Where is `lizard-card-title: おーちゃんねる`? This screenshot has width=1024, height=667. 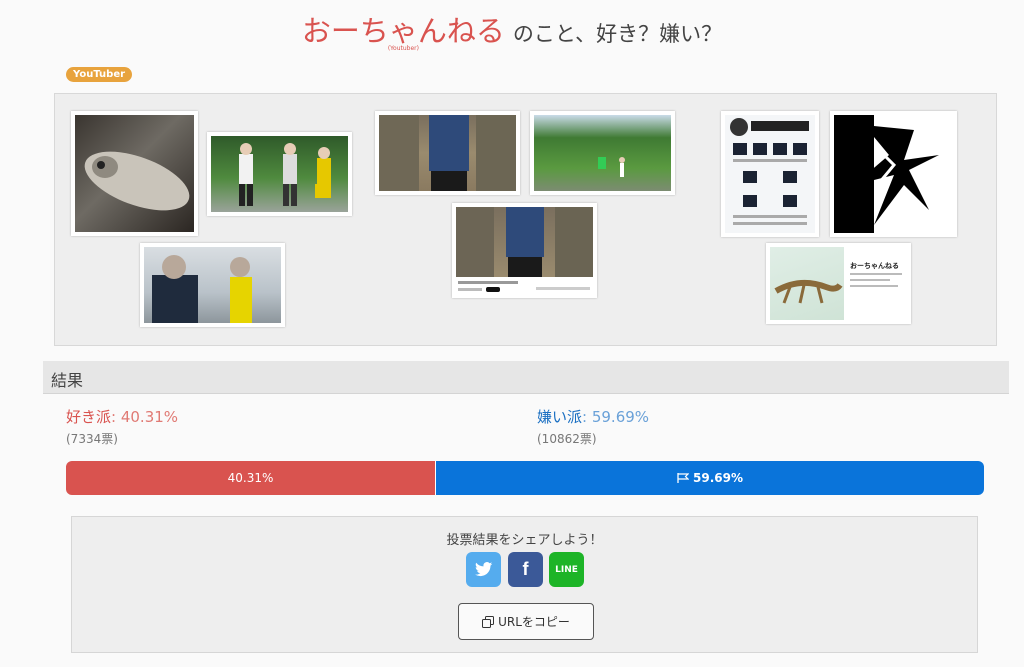
lizard-card-title: おーちゃんねる is located at coordinates (874, 266).